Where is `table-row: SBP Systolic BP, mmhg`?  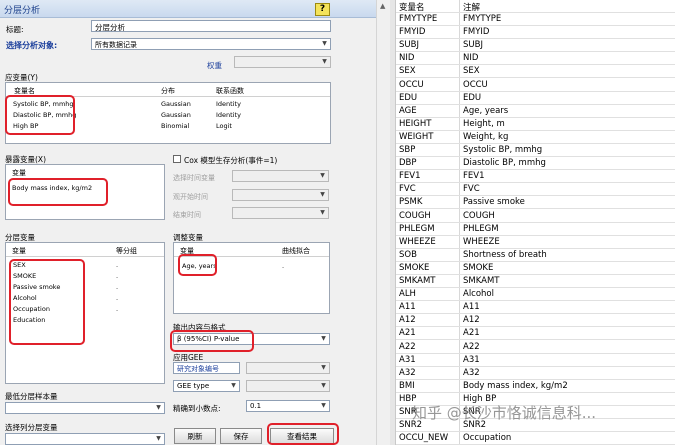
table-row: SBP Systolic BP, mmhg is located at coordinates (535, 150).